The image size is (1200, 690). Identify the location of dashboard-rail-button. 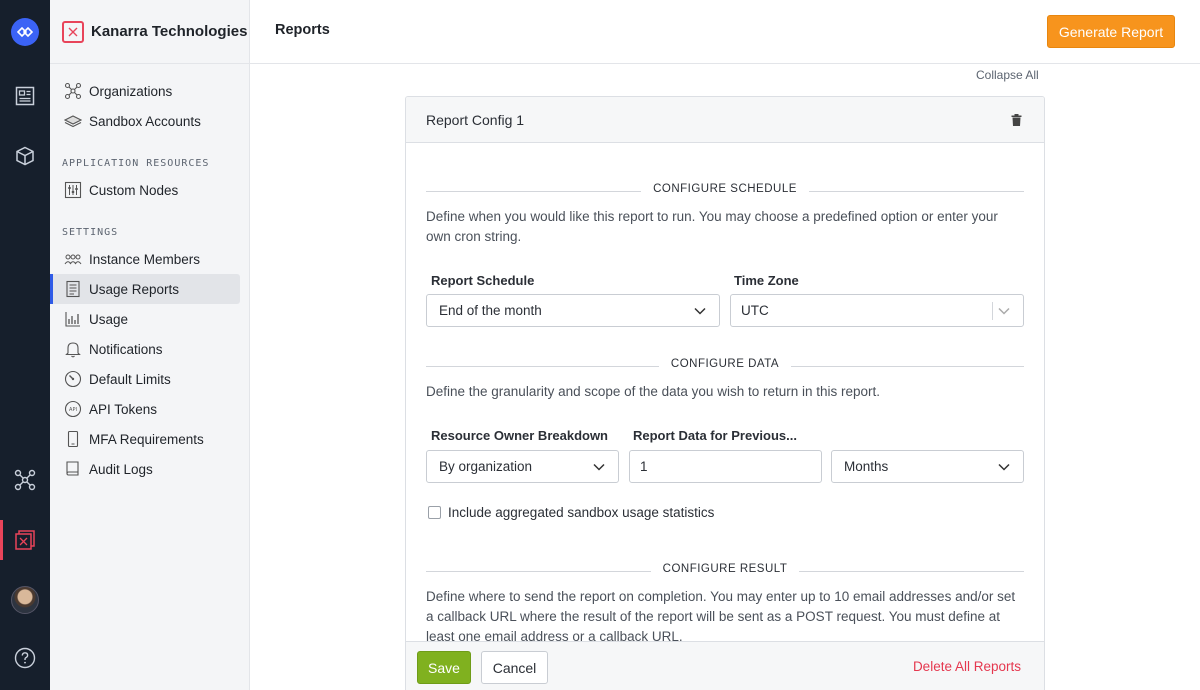
(25, 96).